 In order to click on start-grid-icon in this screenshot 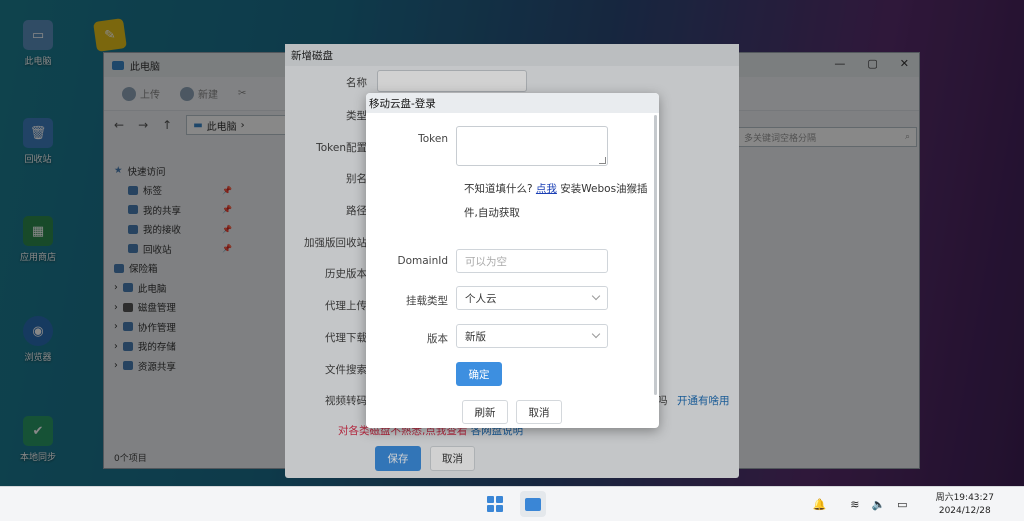, I will do `click(495, 504)`.